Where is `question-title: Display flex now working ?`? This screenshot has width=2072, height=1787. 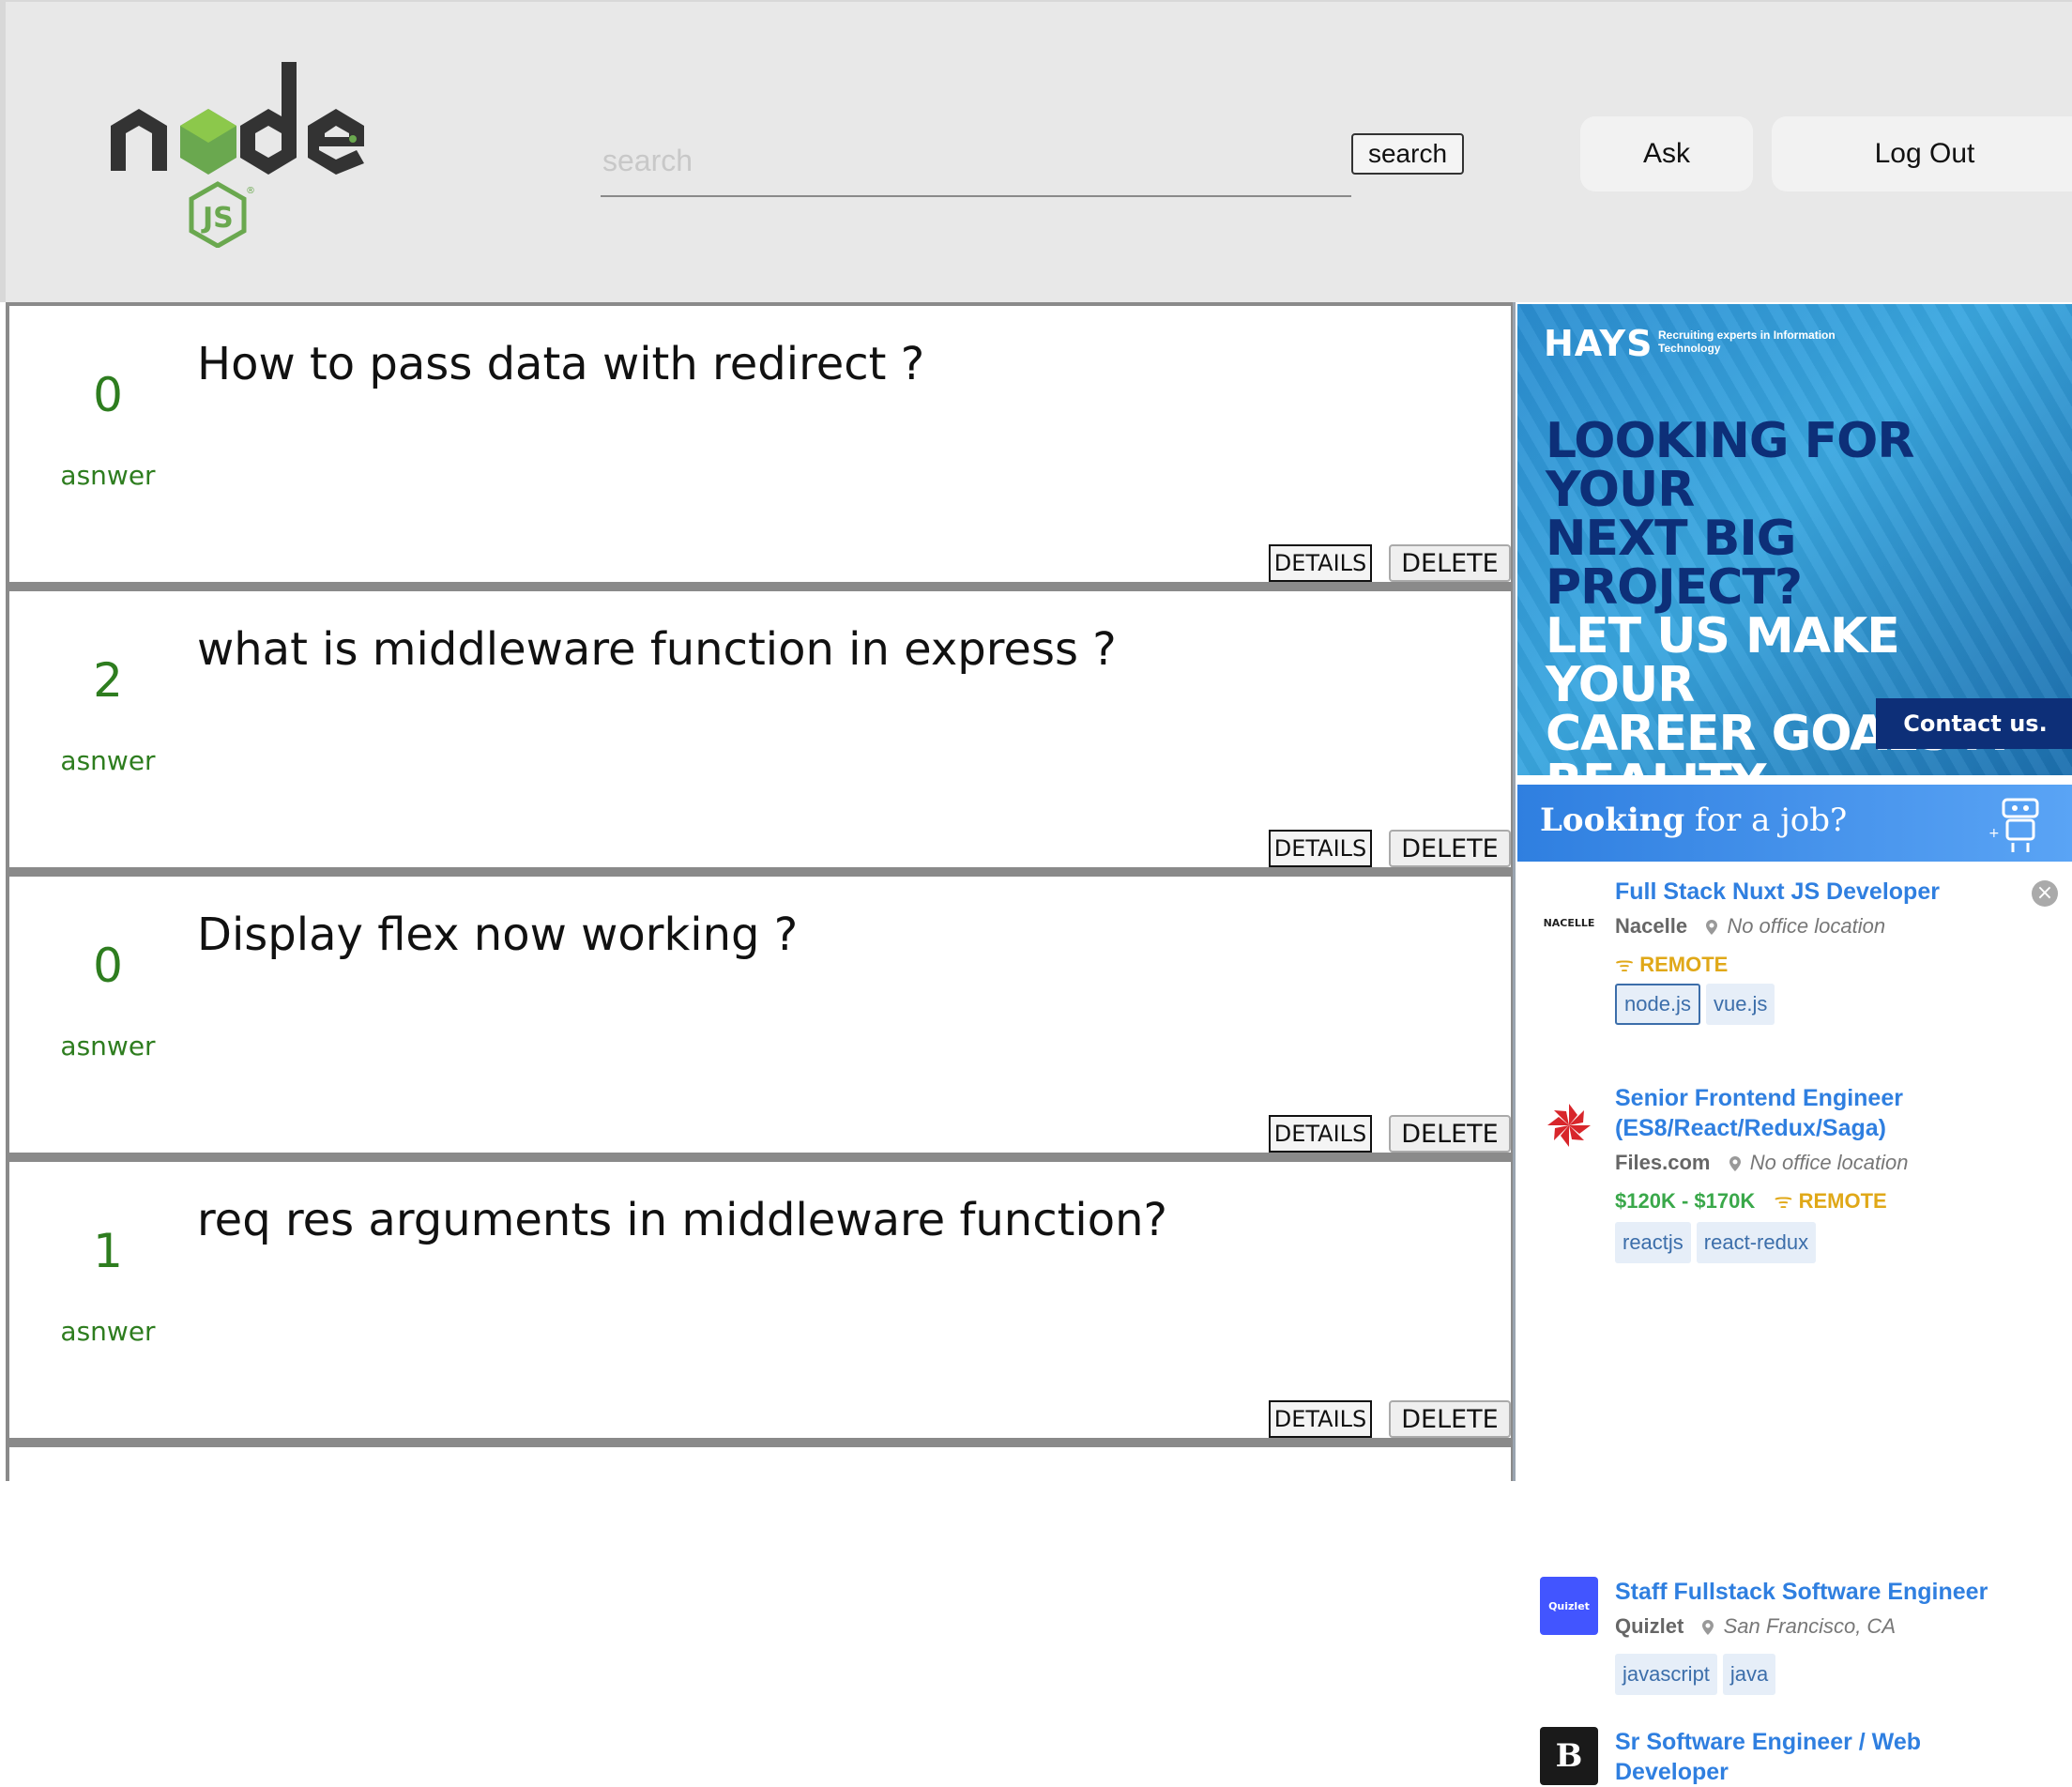
question-title: Display flex now working ? is located at coordinates (497, 935).